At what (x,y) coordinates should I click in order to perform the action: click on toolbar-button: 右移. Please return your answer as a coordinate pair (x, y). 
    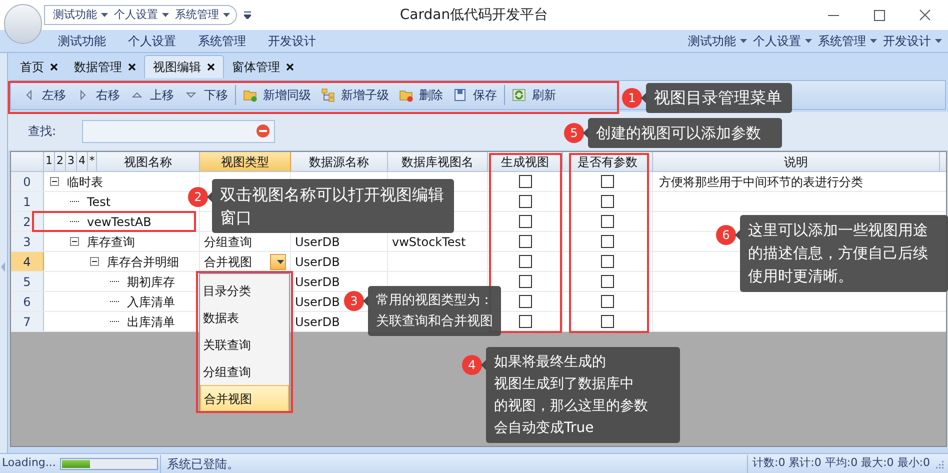
    Looking at the image, I should click on (98, 95).